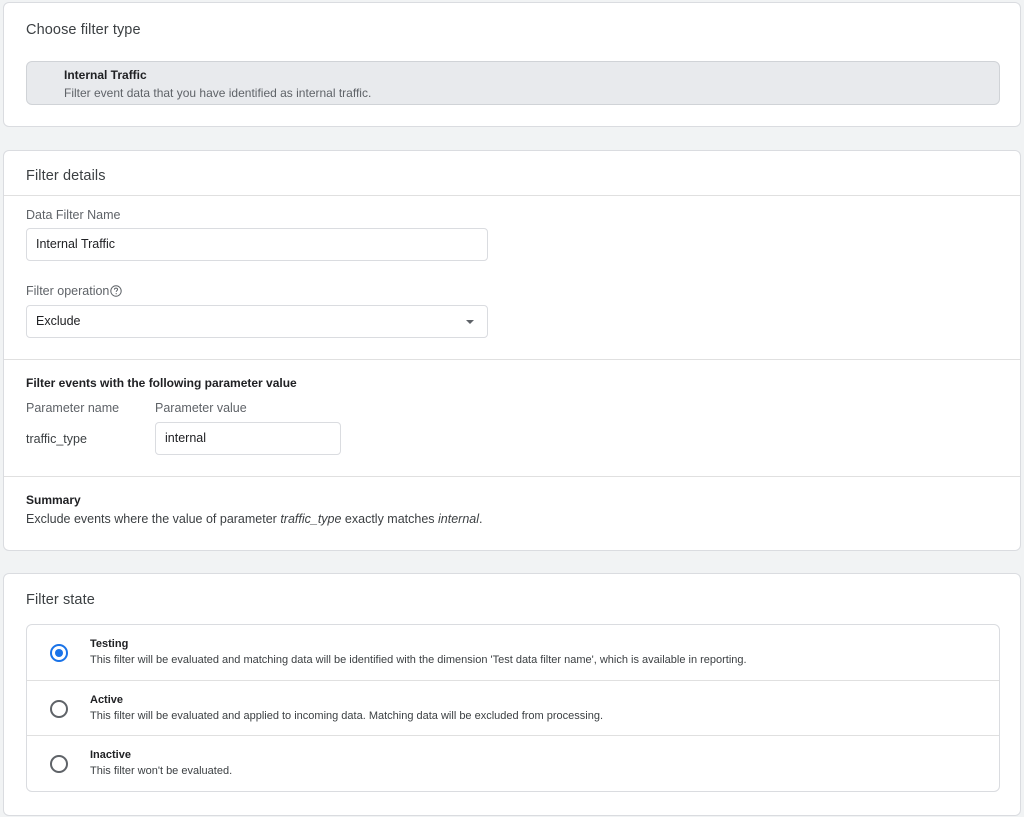 This screenshot has width=1024, height=817. I want to click on data-filter-name-label: Data Filter Name, so click(73, 215).